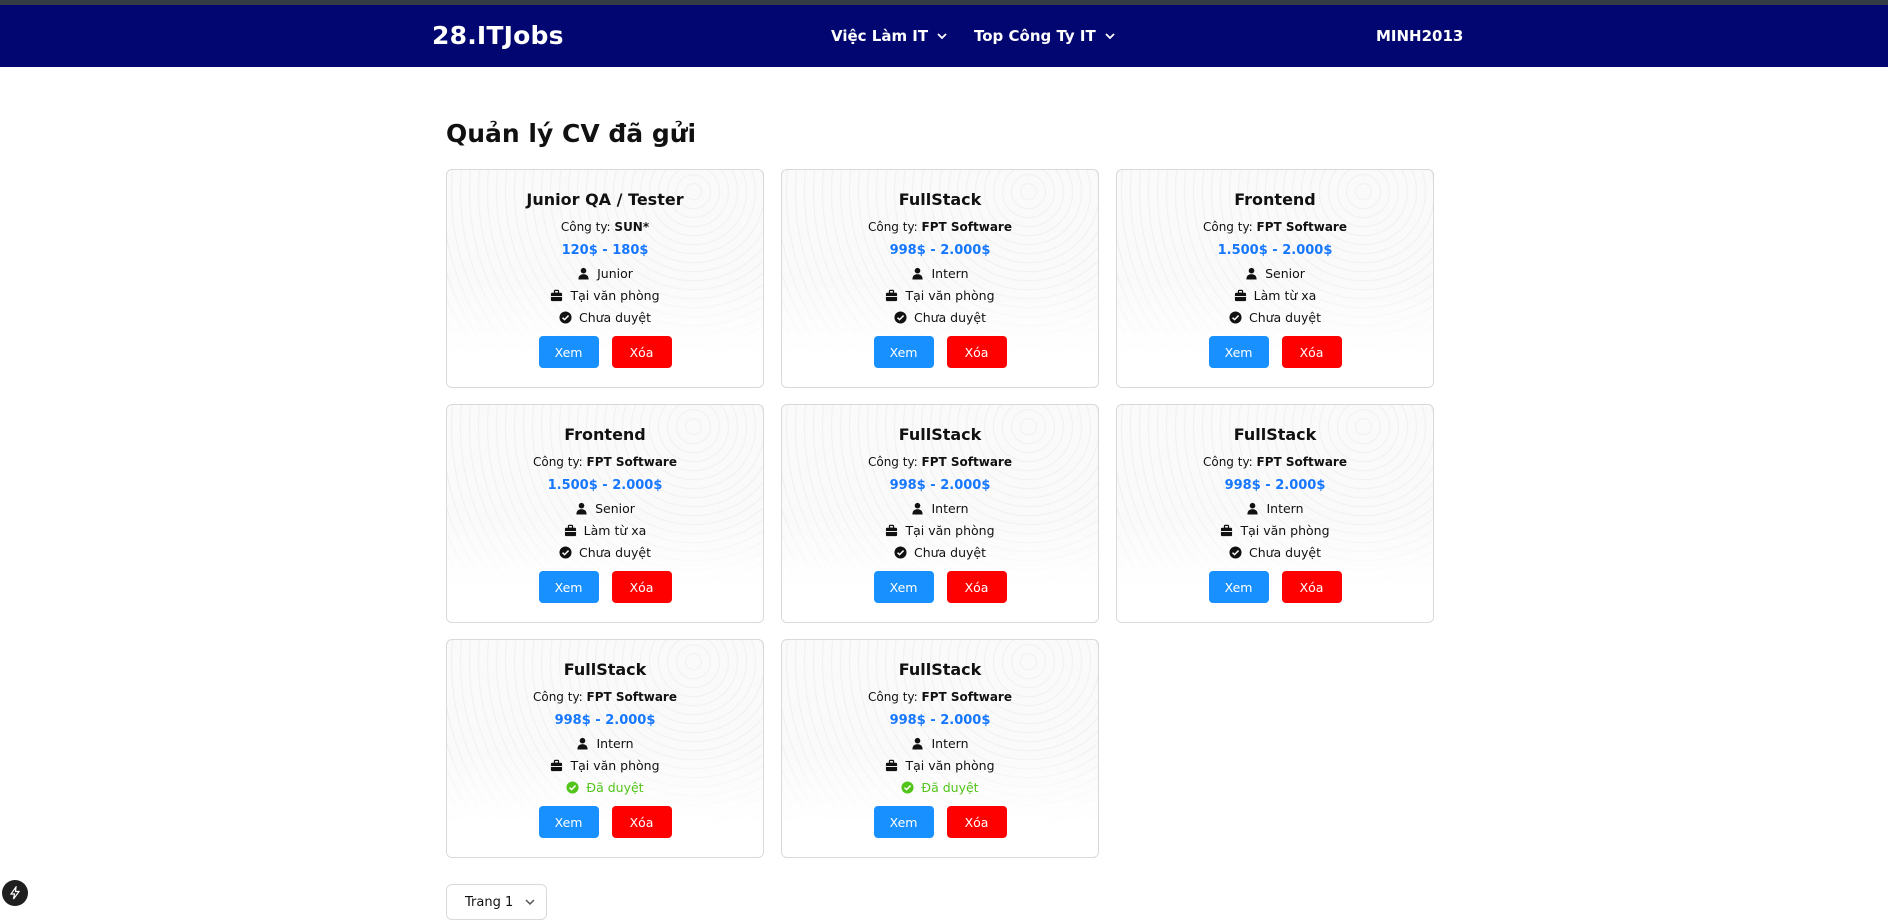  What do you see at coordinates (615, 273) in the screenshot?
I see `level-text: Junior` at bounding box center [615, 273].